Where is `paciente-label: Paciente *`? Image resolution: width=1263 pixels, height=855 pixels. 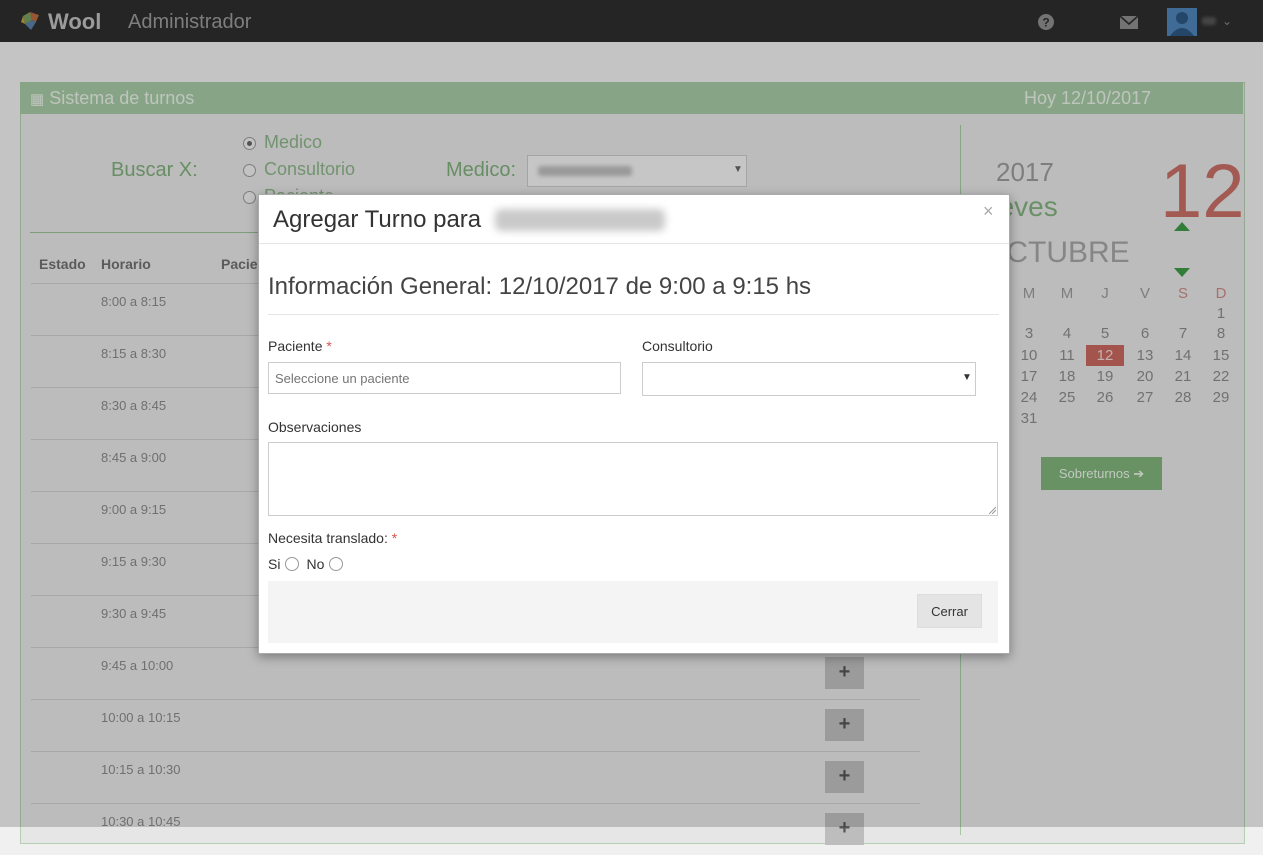 paciente-label: Paciente * is located at coordinates (300, 346).